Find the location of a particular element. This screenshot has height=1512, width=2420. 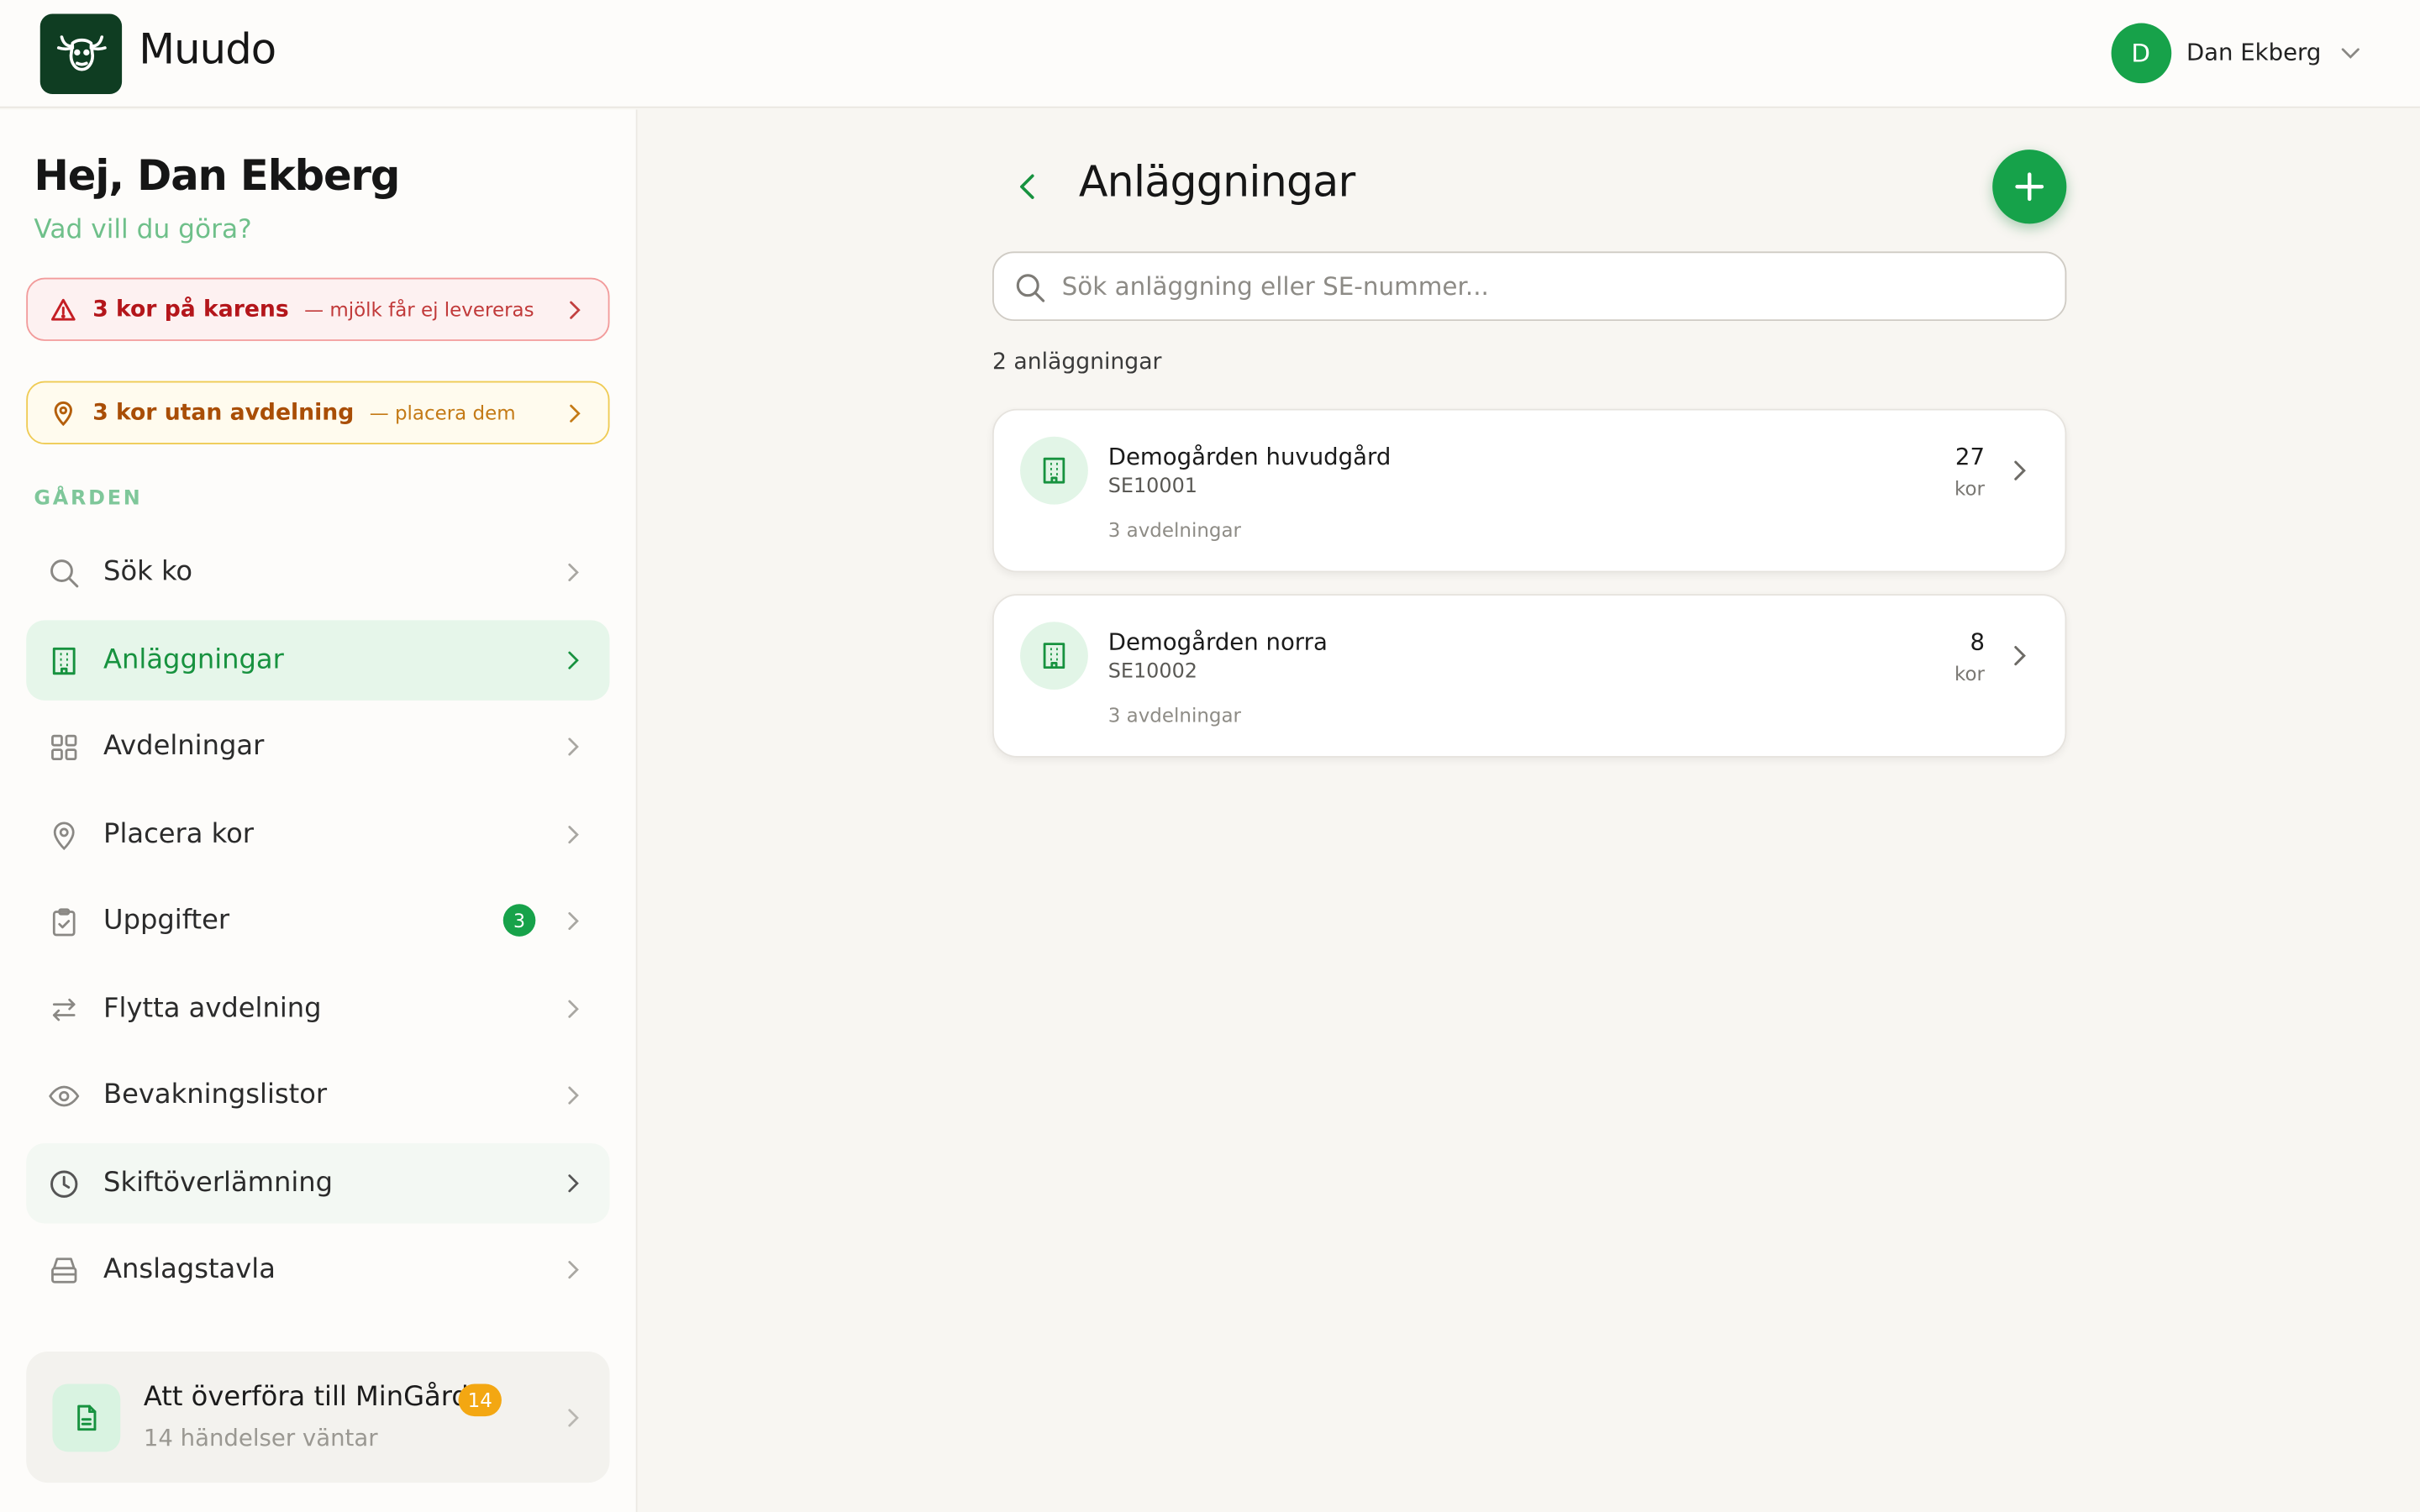

page-title: Anläggningar is located at coordinates (1216, 182).